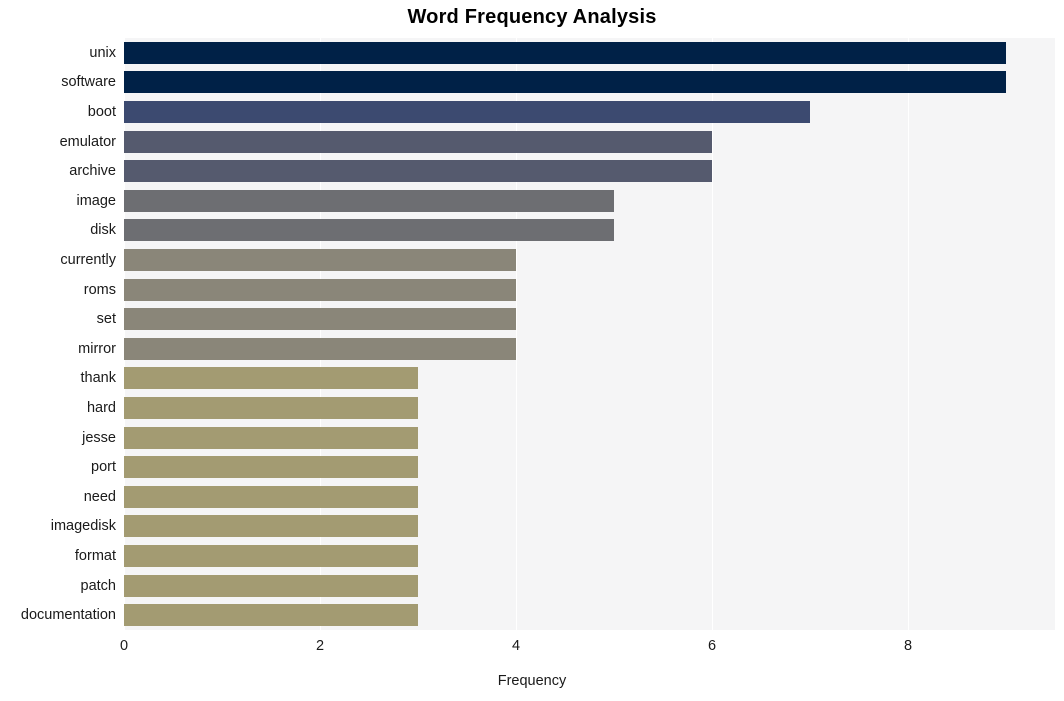 This screenshot has width=1064, height=701. I want to click on x-axis-tick-label: 2, so click(320, 646).